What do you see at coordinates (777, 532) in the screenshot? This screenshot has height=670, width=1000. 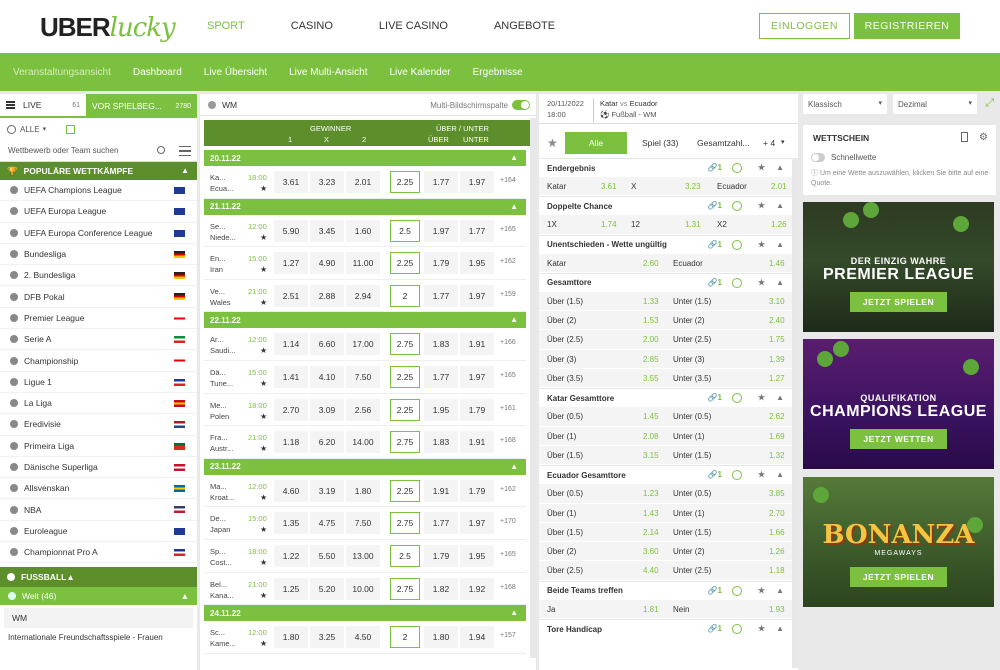 I see `outcome-odd: 1.66` at bounding box center [777, 532].